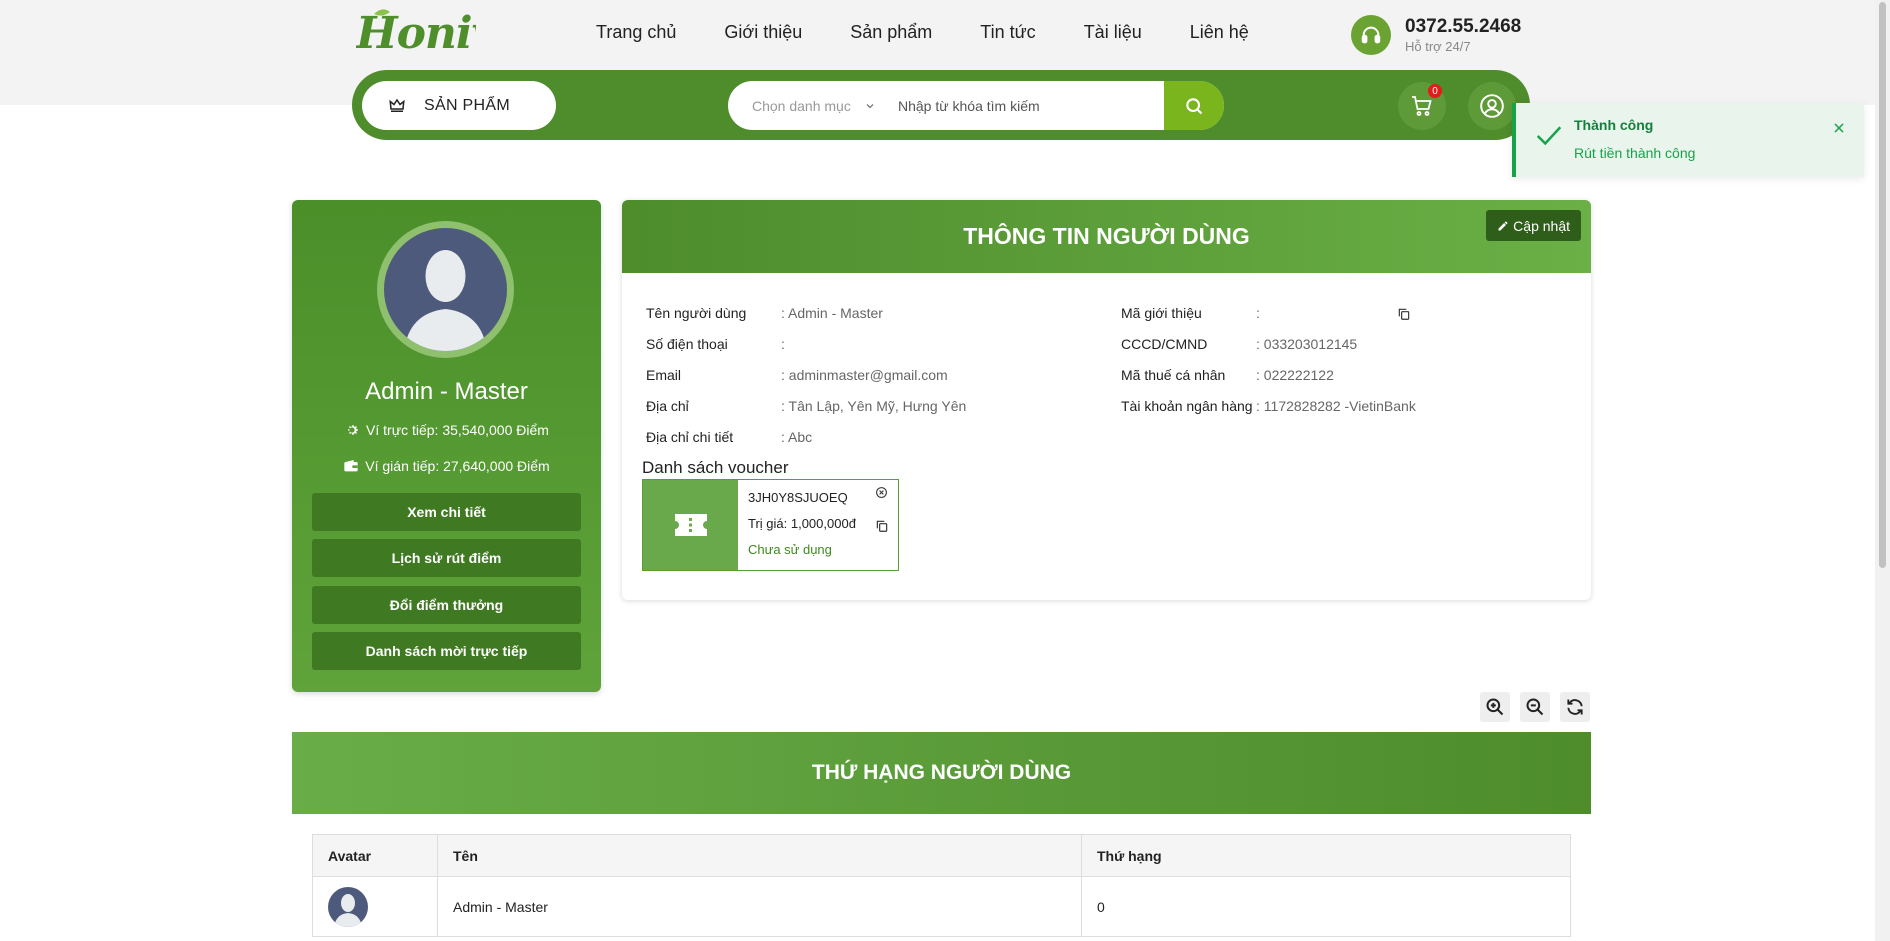 Image resolution: width=1890 pixels, height=941 pixels. What do you see at coordinates (1503, 225) in the screenshot?
I see `pencil-icon` at bounding box center [1503, 225].